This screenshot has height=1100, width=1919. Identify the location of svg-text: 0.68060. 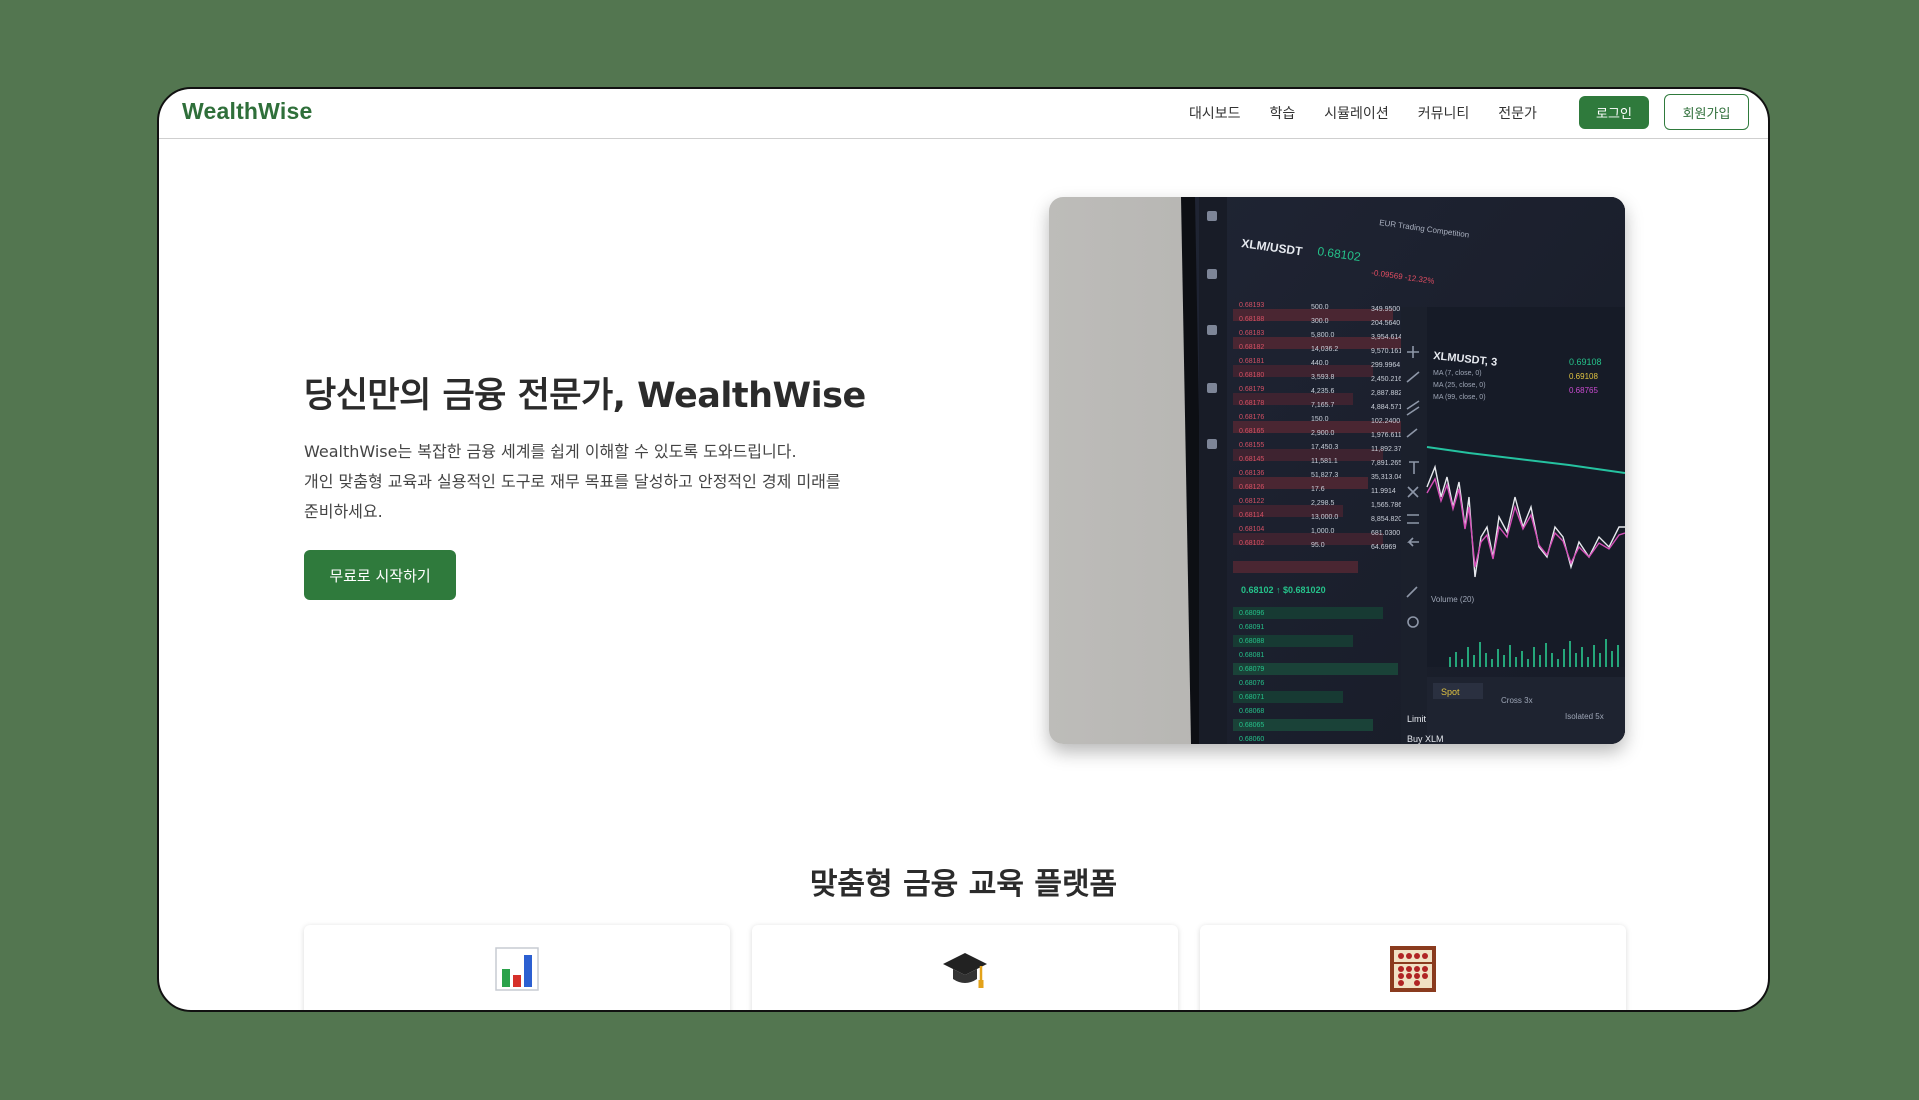
(1251, 739).